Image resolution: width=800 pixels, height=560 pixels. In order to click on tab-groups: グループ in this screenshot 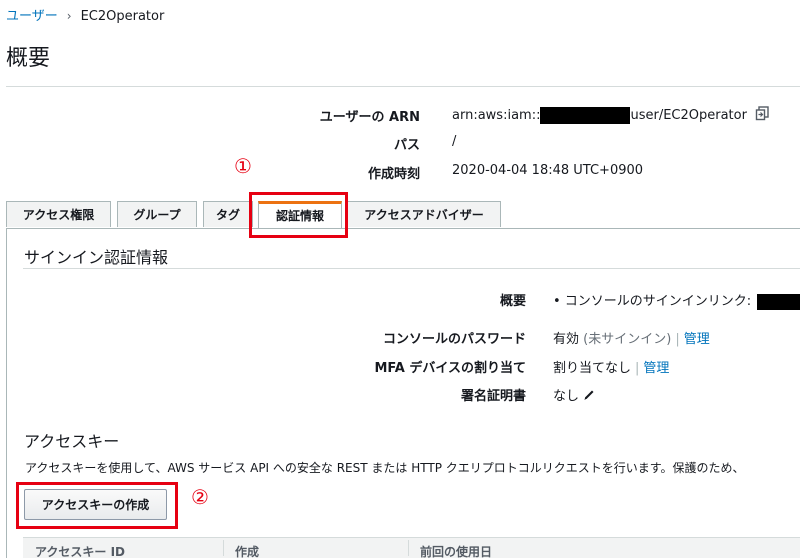, I will do `click(157, 214)`.